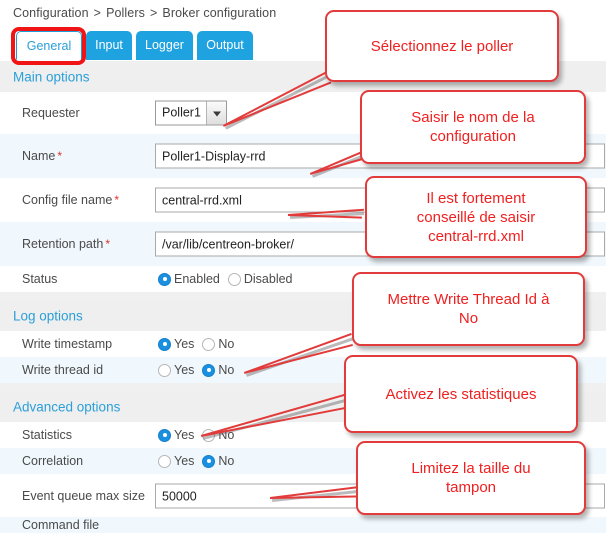 This screenshot has width=606, height=533. What do you see at coordinates (39, 156) in the screenshot?
I see `label-name-text: Name` at bounding box center [39, 156].